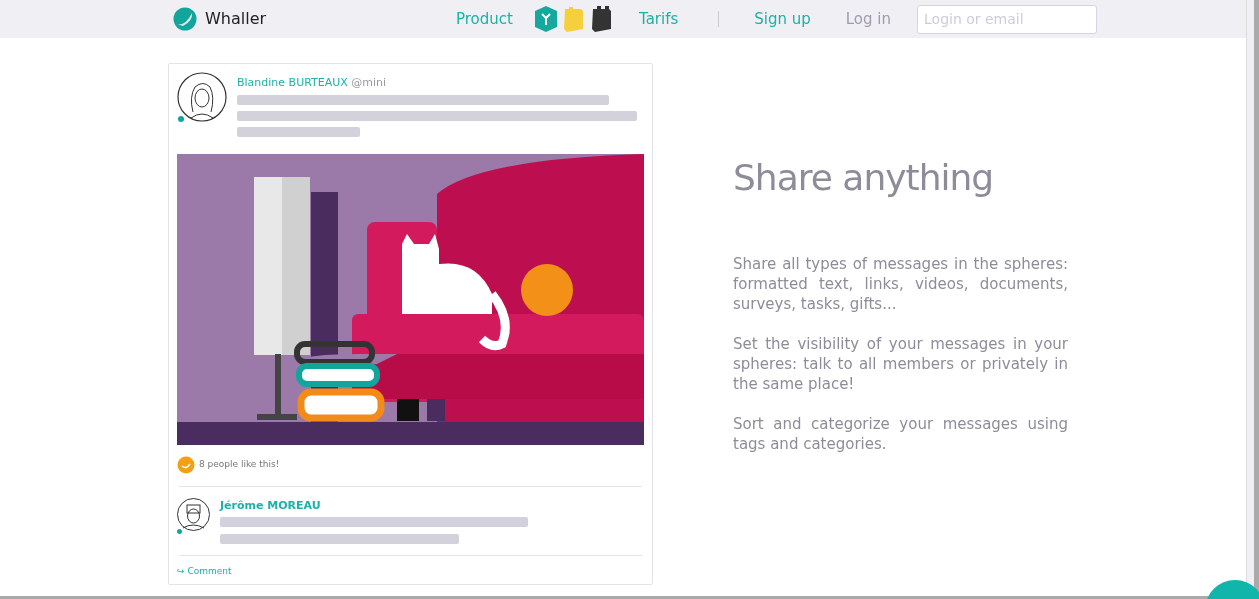  What do you see at coordinates (239, 464) in the screenshot?
I see `likes-count: 8 people like this!` at bounding box center [239, 464].